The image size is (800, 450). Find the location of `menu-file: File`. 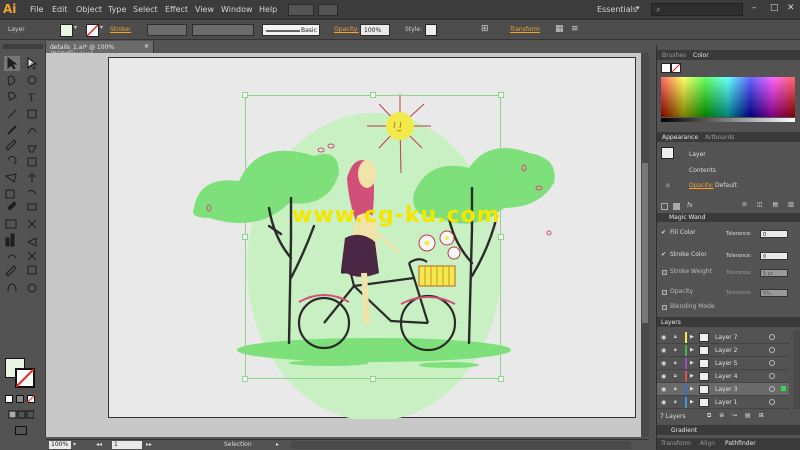

menu-file: File is located at coordinates (36, 9).